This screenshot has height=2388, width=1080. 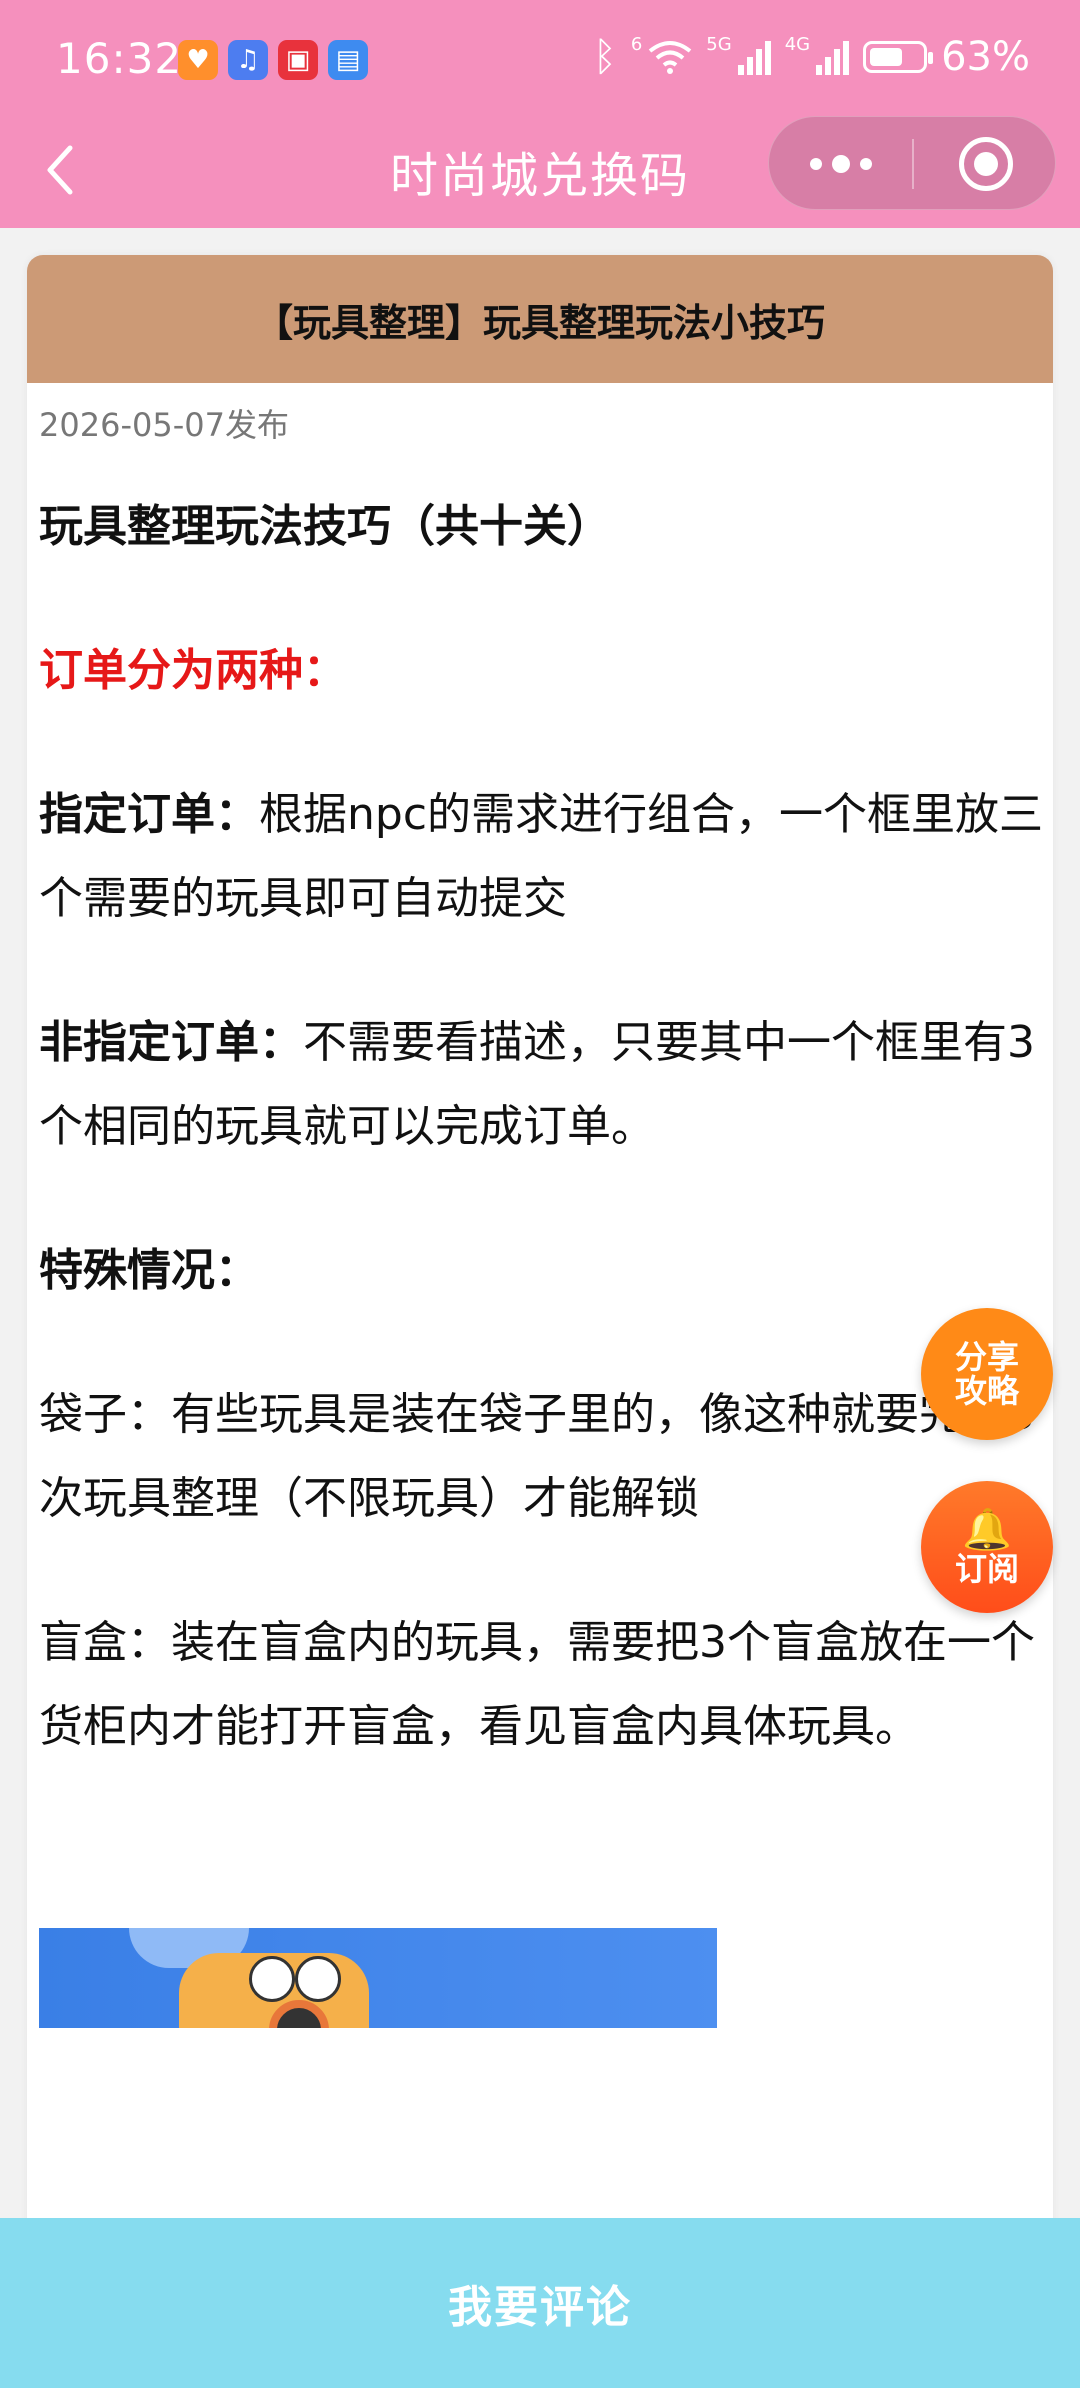 I want to click on notification-icons: ♥ ♫ ▣ ▤, so click(x=273, y=60).